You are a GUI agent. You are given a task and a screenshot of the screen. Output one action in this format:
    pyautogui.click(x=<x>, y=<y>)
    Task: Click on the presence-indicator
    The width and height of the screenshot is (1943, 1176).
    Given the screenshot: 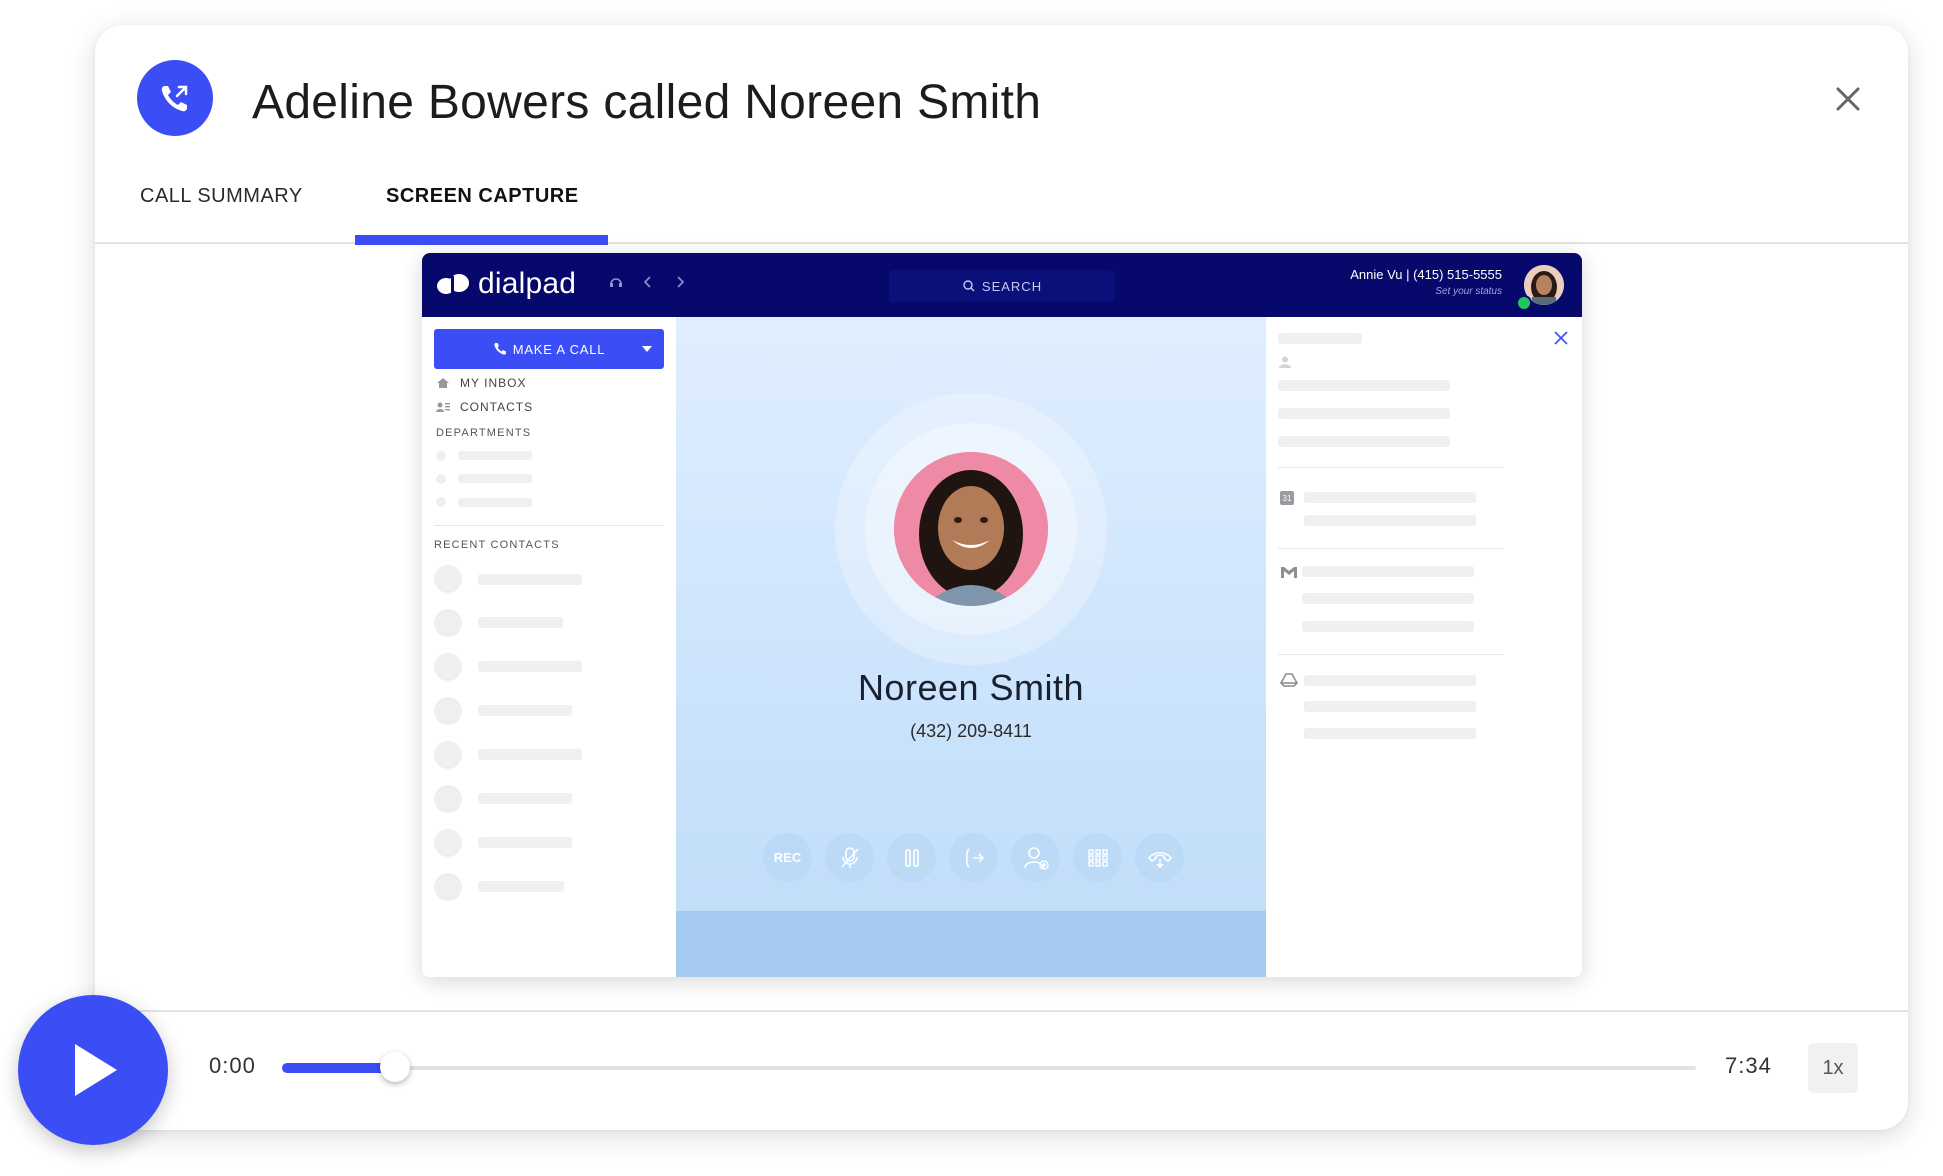 What is the action you would take?
    pyautogui.click(x=1524, y=303)
    